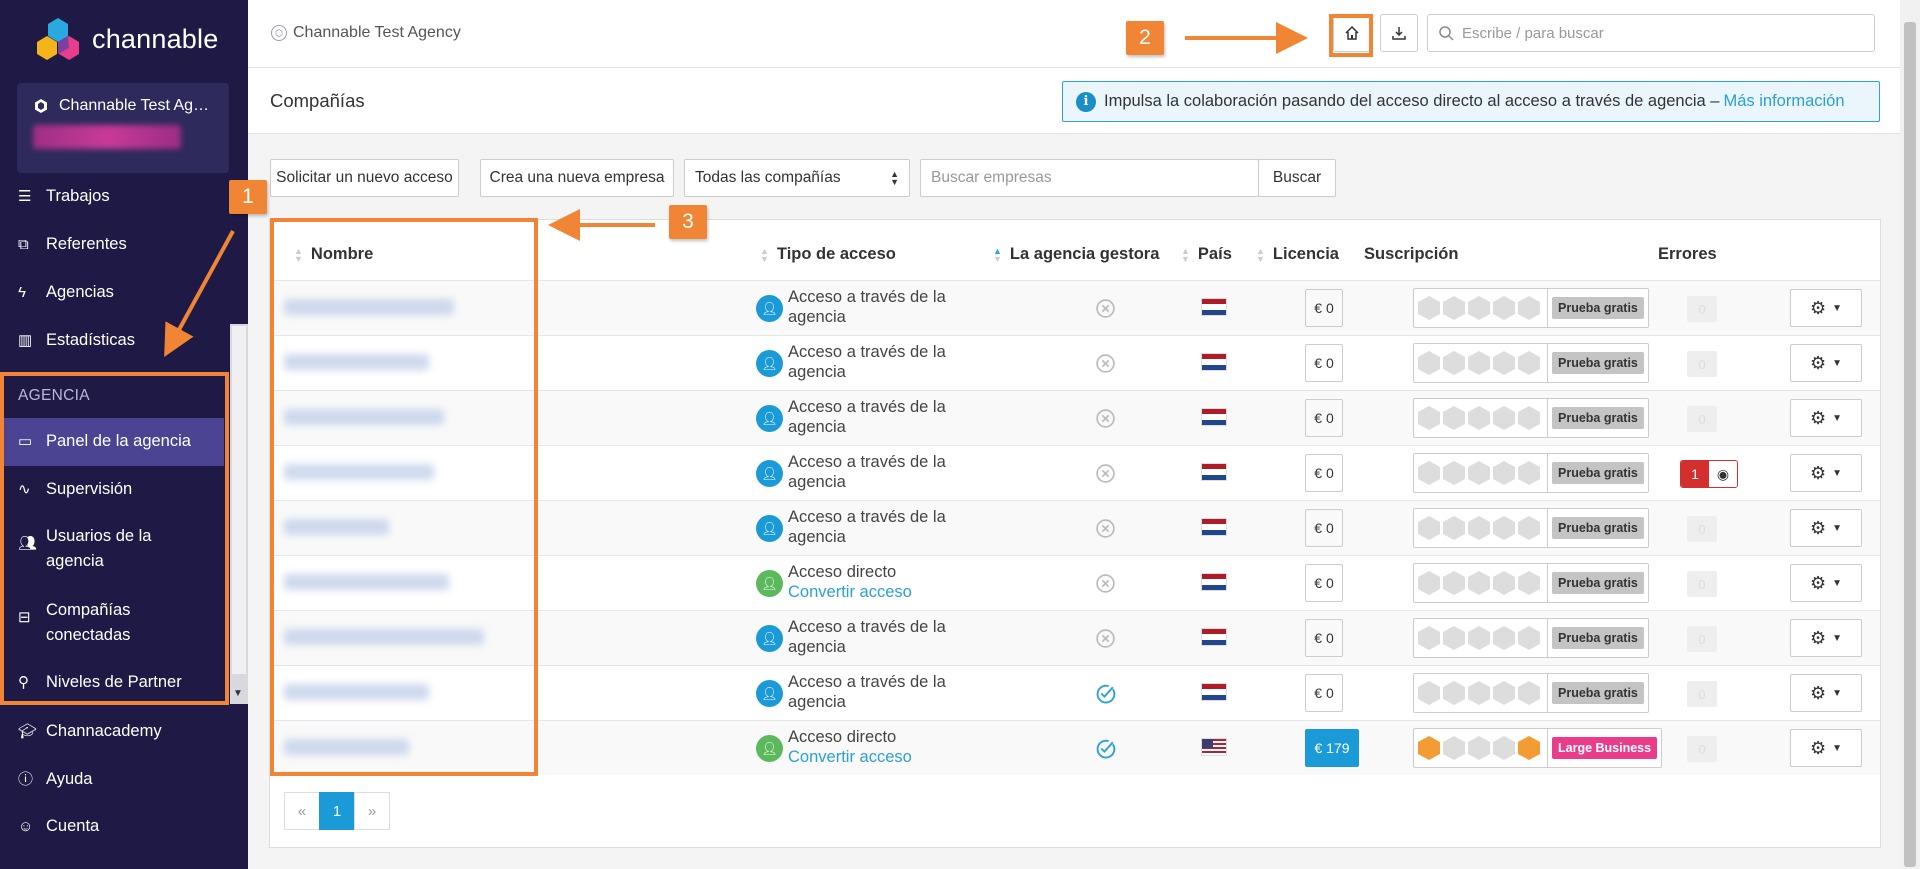 Image resolution: width=1920 pixels, height=869 pixels. I want to click on page-1-button: 1, so click(337, 811).